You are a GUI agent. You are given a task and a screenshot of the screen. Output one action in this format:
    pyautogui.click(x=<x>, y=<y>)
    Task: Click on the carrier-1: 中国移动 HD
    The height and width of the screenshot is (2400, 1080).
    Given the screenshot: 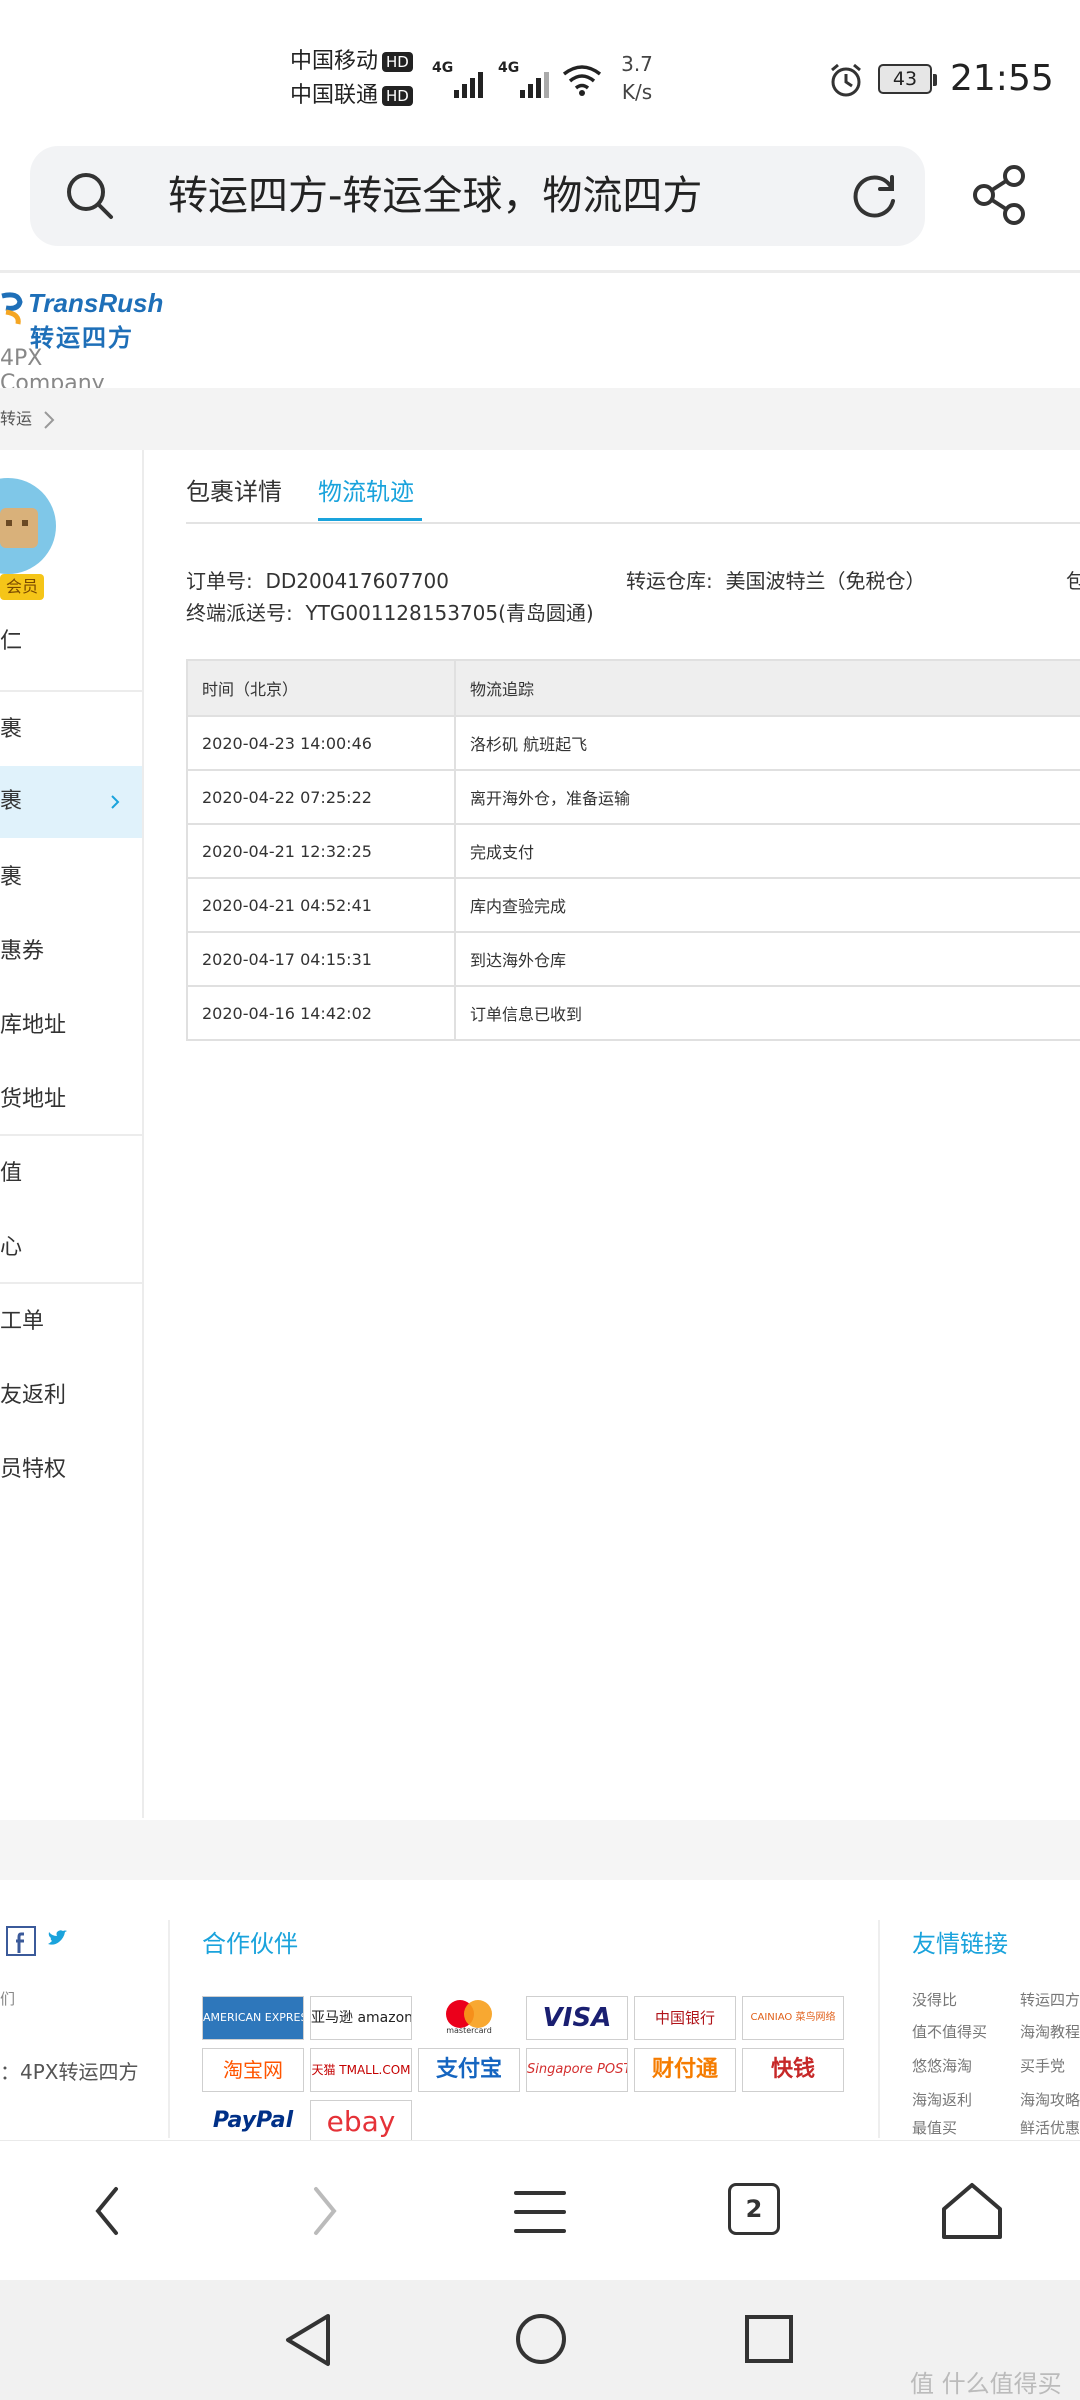 What is the action you would take?
    pyautogui.click(x=351, y=62)
    